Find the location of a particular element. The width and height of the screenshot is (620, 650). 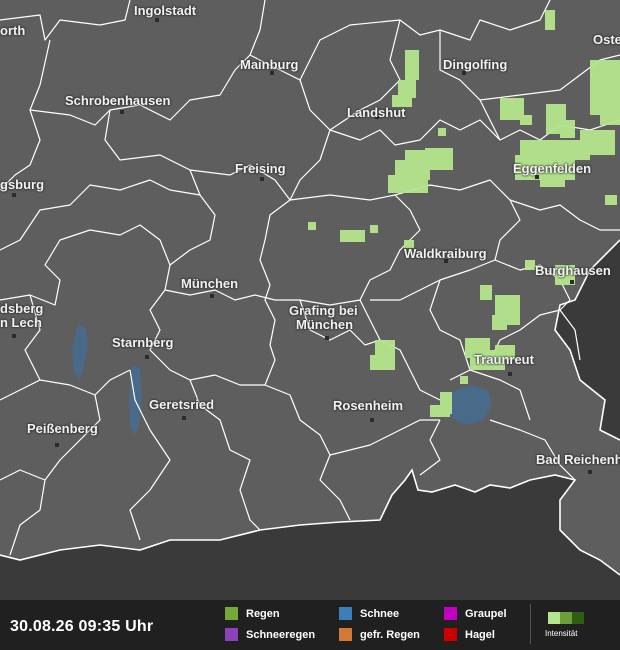

intensity-swatch-light is located at coordinates (554, 618).